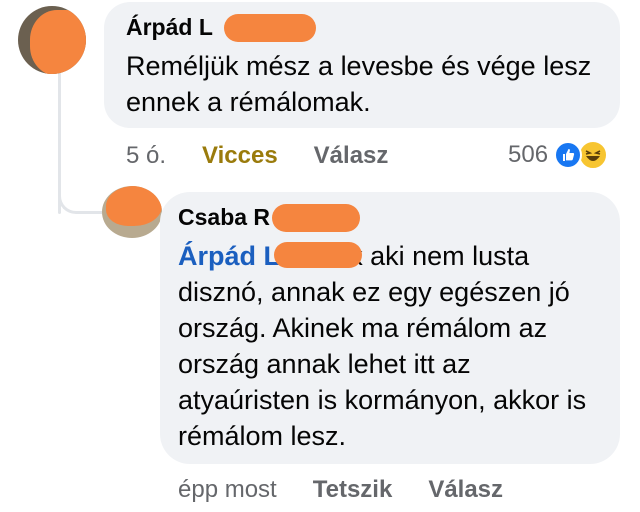 This screenshot has width=640, height=512. I want to click on mention-redaction, so click(318, 255).